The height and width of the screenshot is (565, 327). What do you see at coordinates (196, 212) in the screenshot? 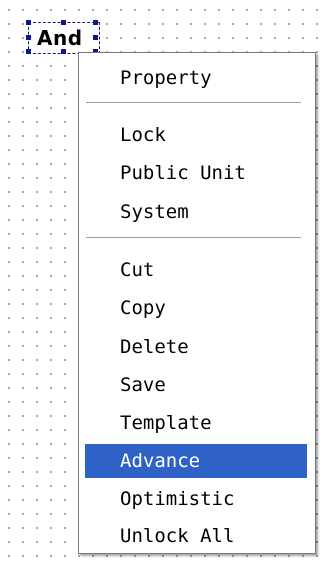
I see `menu-item-system: System` at bounding box center [196, 212].